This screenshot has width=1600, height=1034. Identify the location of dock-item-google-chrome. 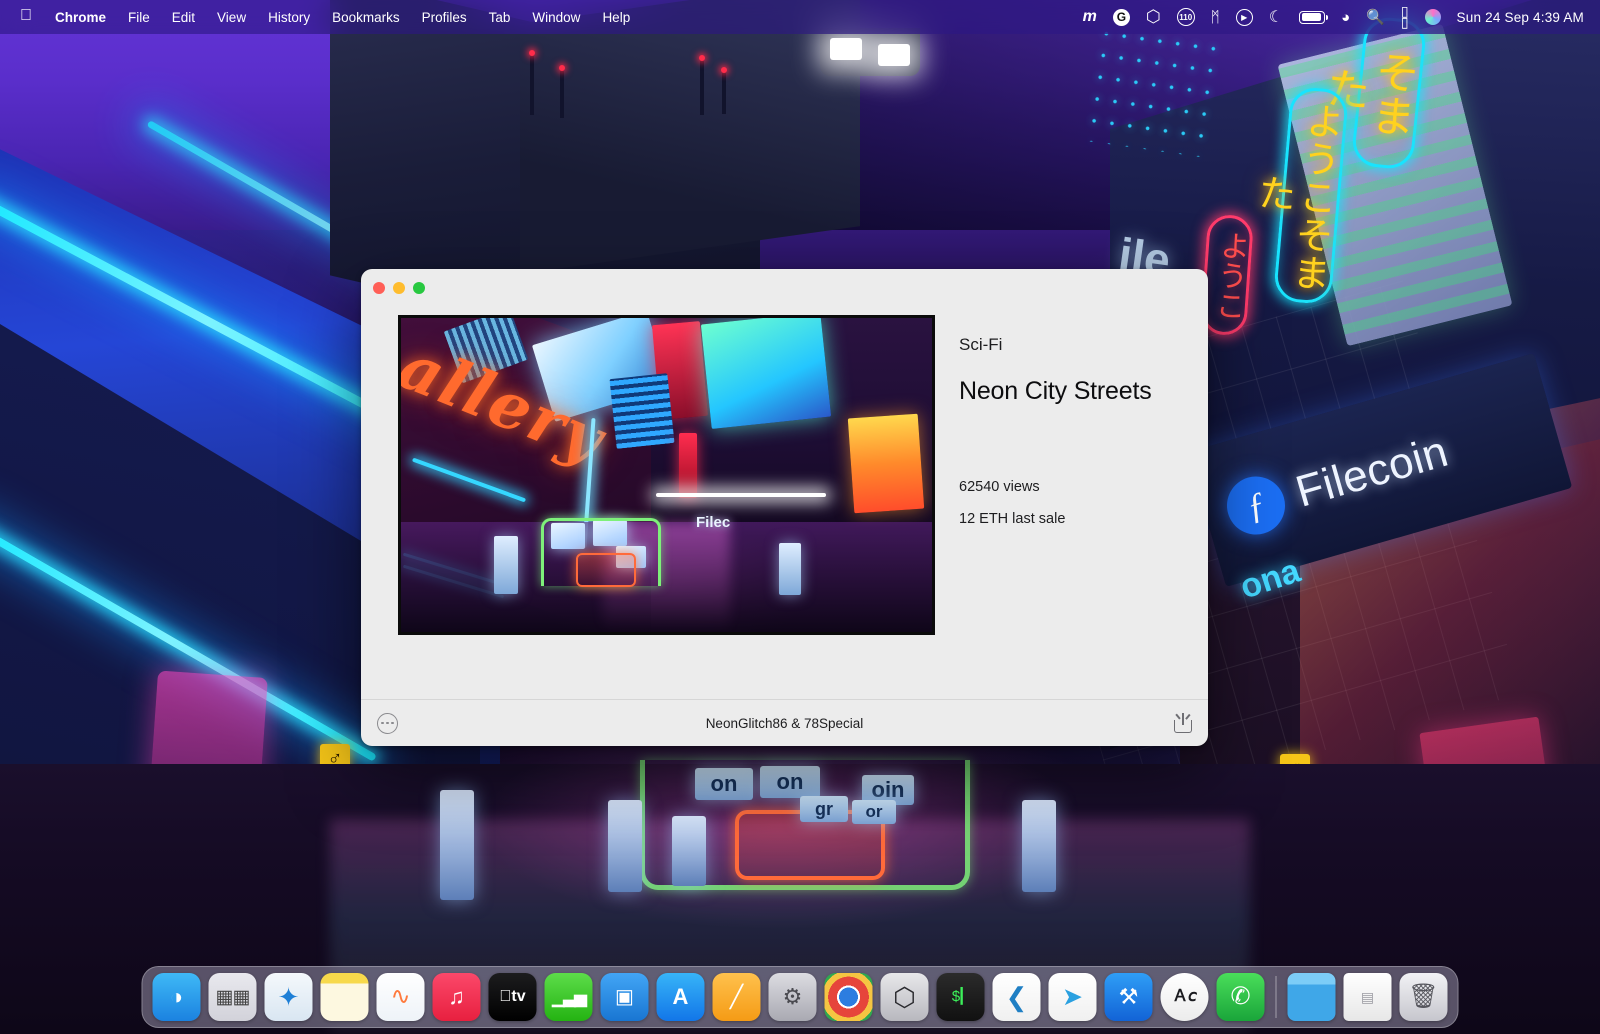
(848, 997).